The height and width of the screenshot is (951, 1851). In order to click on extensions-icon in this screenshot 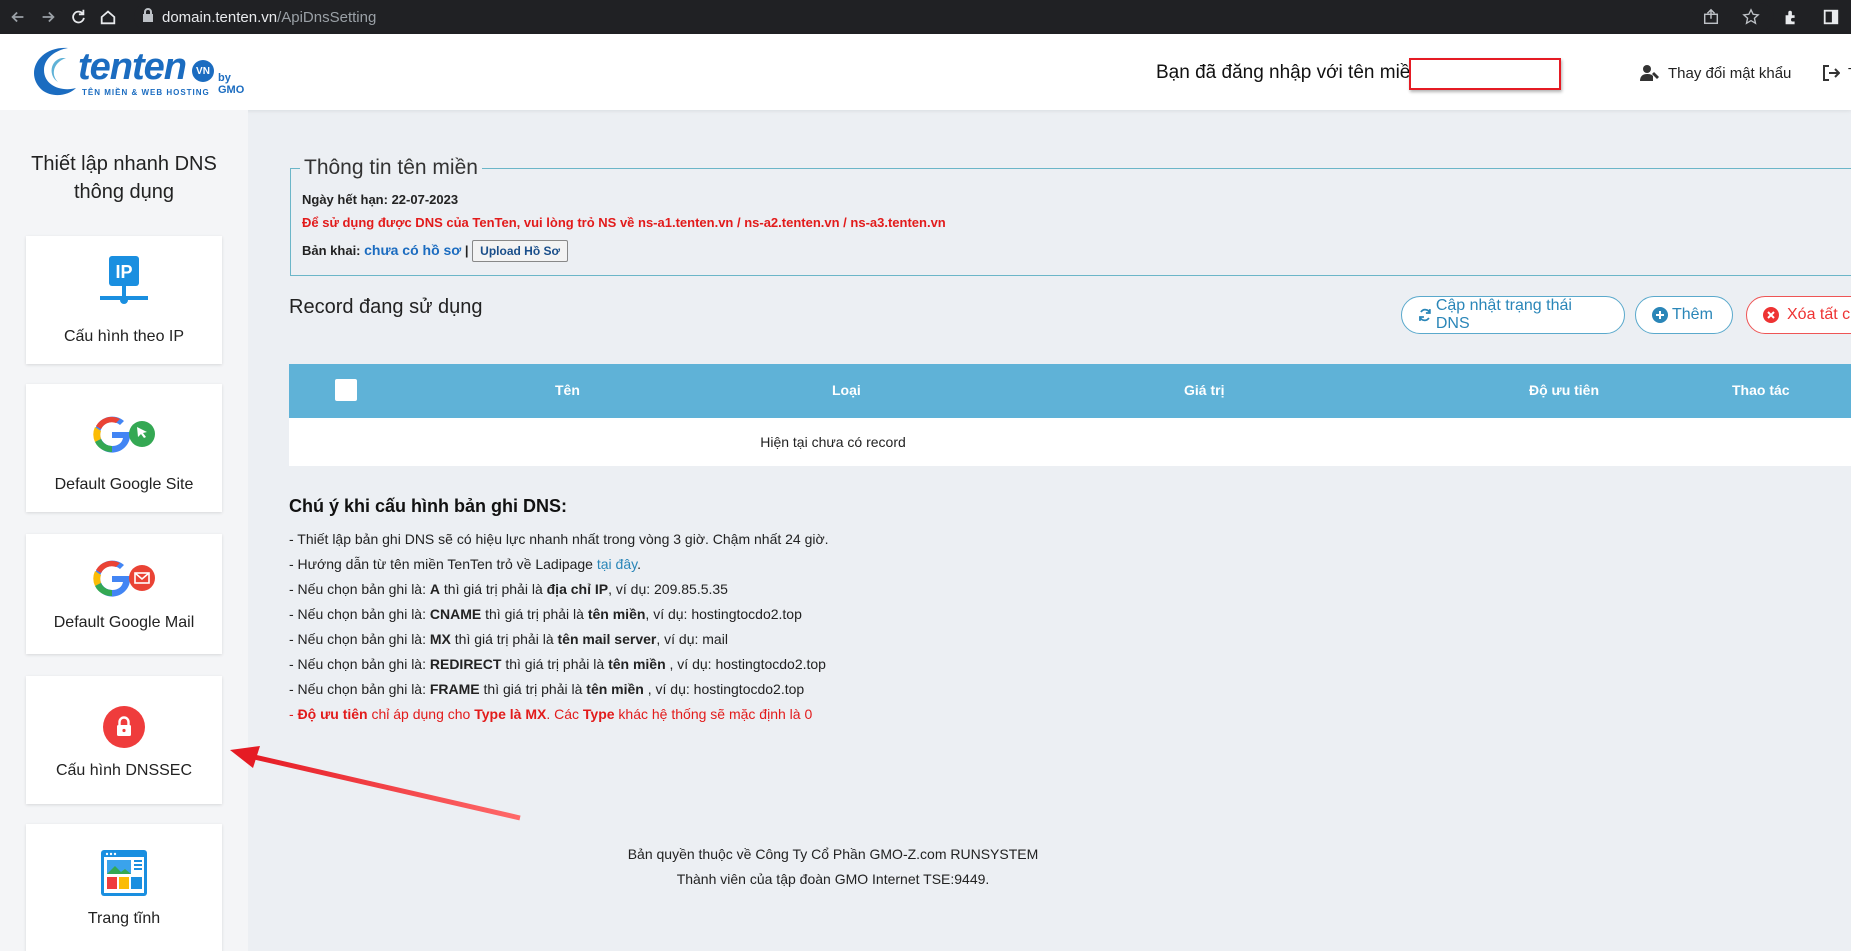, I will do `click(1791, 17)`.